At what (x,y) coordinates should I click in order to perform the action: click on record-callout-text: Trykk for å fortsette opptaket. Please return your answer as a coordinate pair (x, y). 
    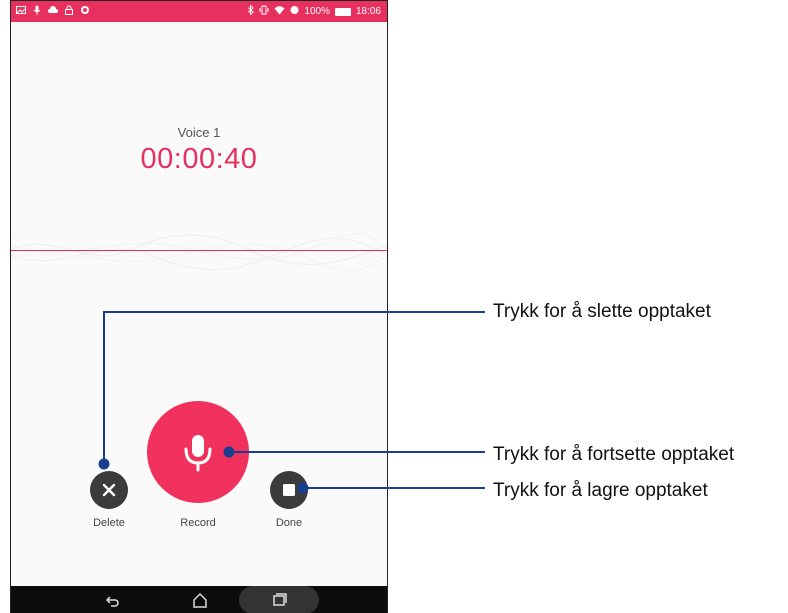
    Looking at the image, I should click on (614, 454).